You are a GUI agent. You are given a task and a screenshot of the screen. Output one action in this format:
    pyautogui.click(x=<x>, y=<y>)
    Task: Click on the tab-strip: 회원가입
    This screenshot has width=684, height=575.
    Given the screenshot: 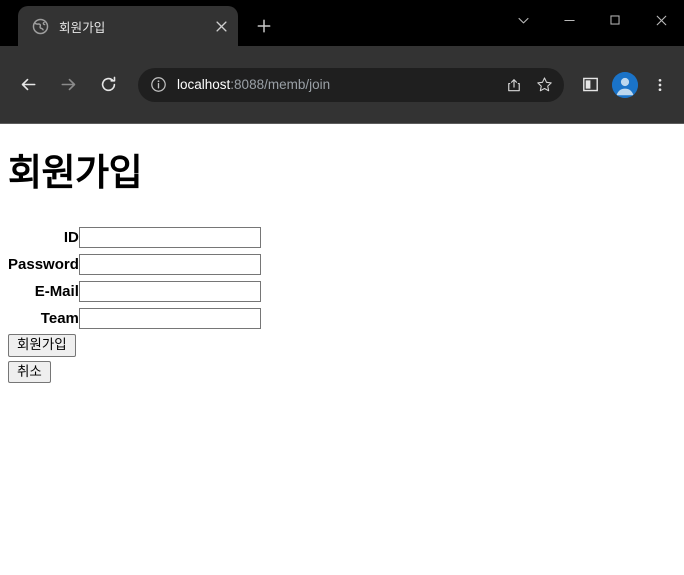 What is the action you would take?
    pyautogui.click(x=342, y=23)
    